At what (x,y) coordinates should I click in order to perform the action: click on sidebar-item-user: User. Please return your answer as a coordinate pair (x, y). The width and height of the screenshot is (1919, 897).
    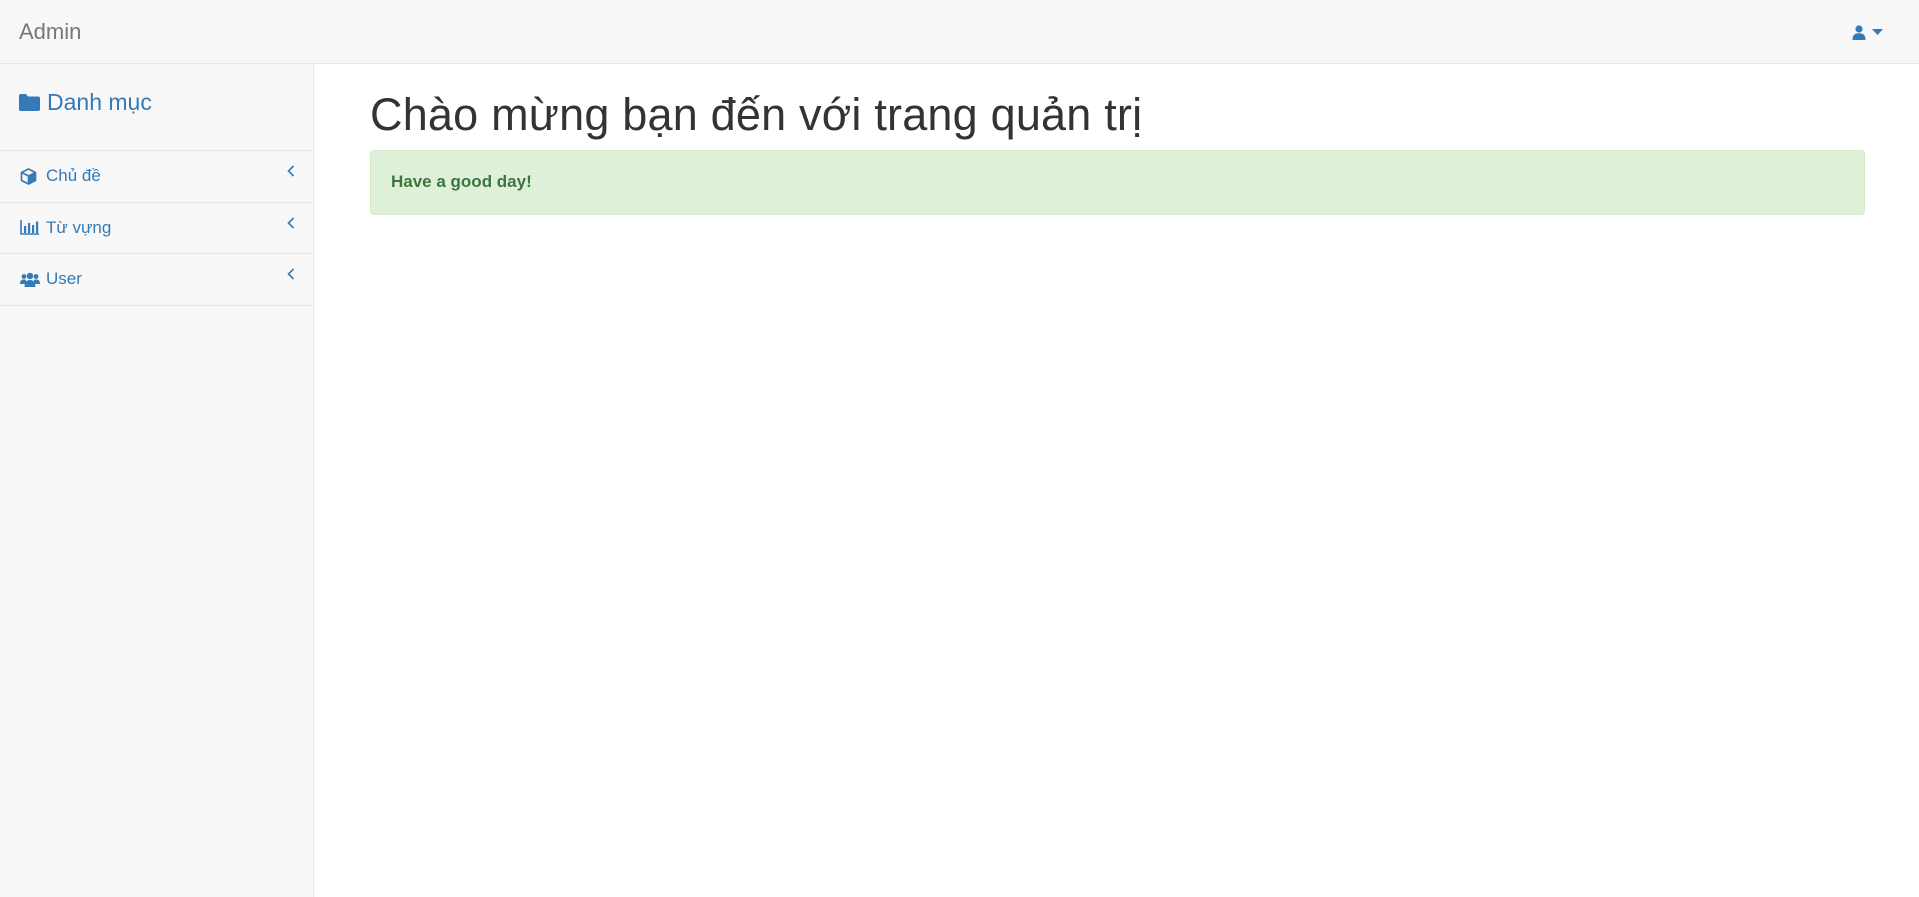
    Looking at the image, I should click on (156, 280).